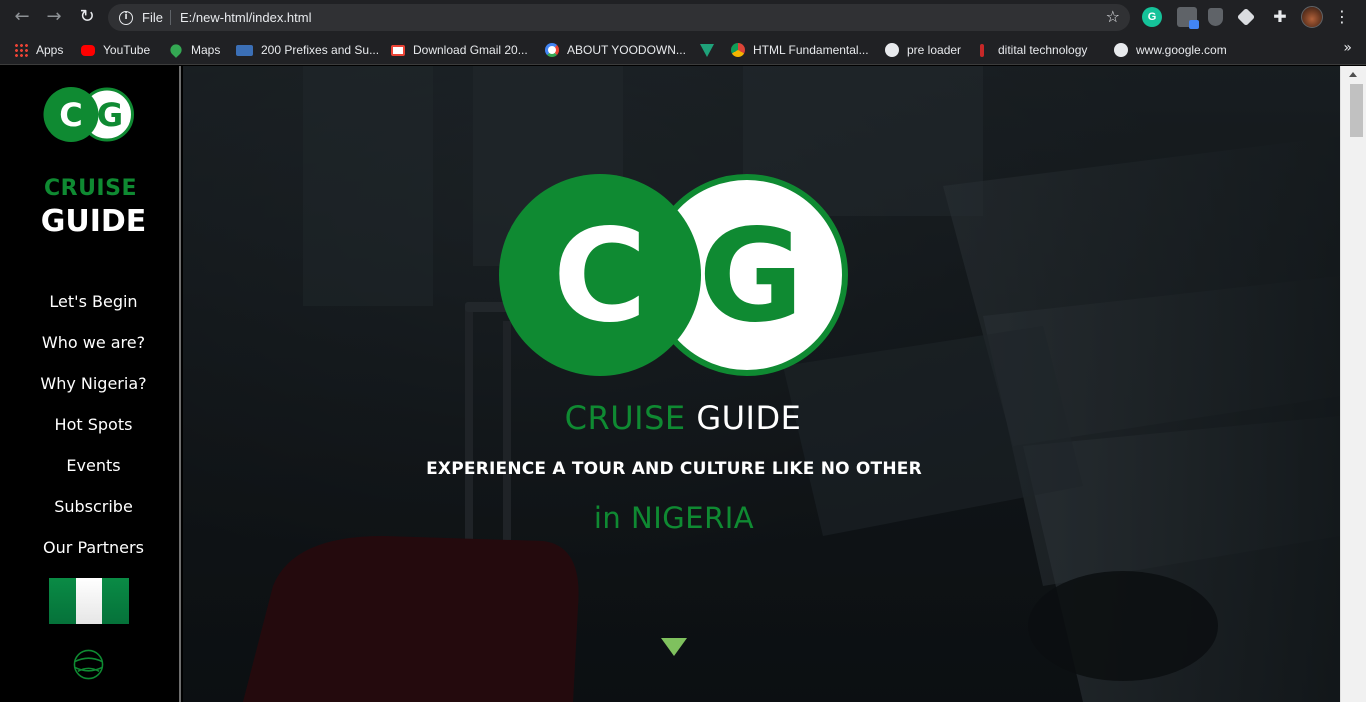 The image size is (1366, 702). What do you see at coordinates (152, 17) in the screenshot?
I see `address-scheme: File` at bounding box center [152, 17].